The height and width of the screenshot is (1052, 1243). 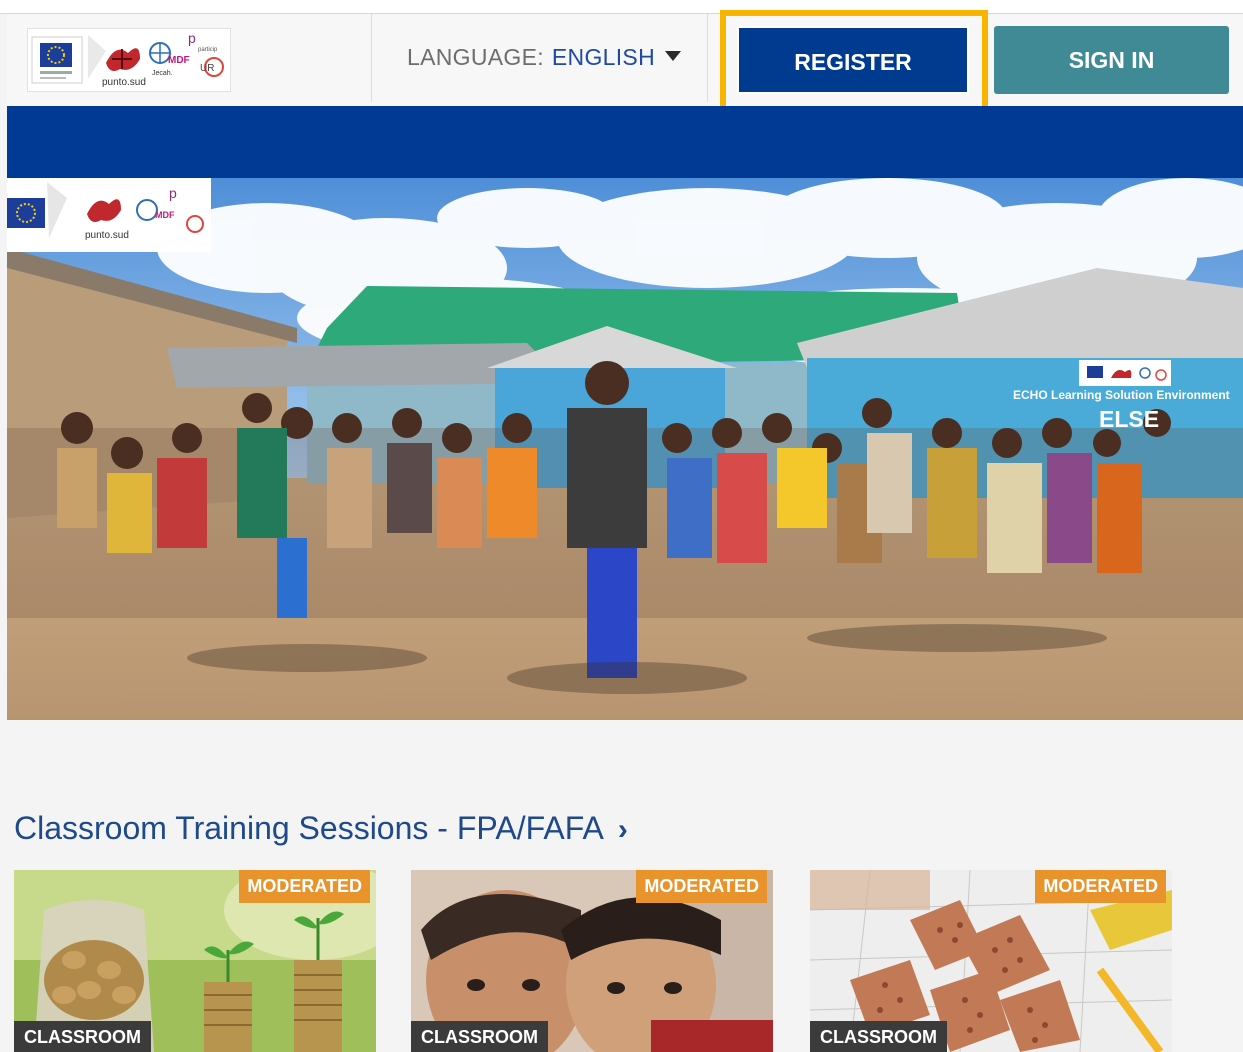 What do you see at coordinates (1111, 60) in the screenshot?
I see `sign-in-button: SIGN IN` at bounding box center [1111, 60].